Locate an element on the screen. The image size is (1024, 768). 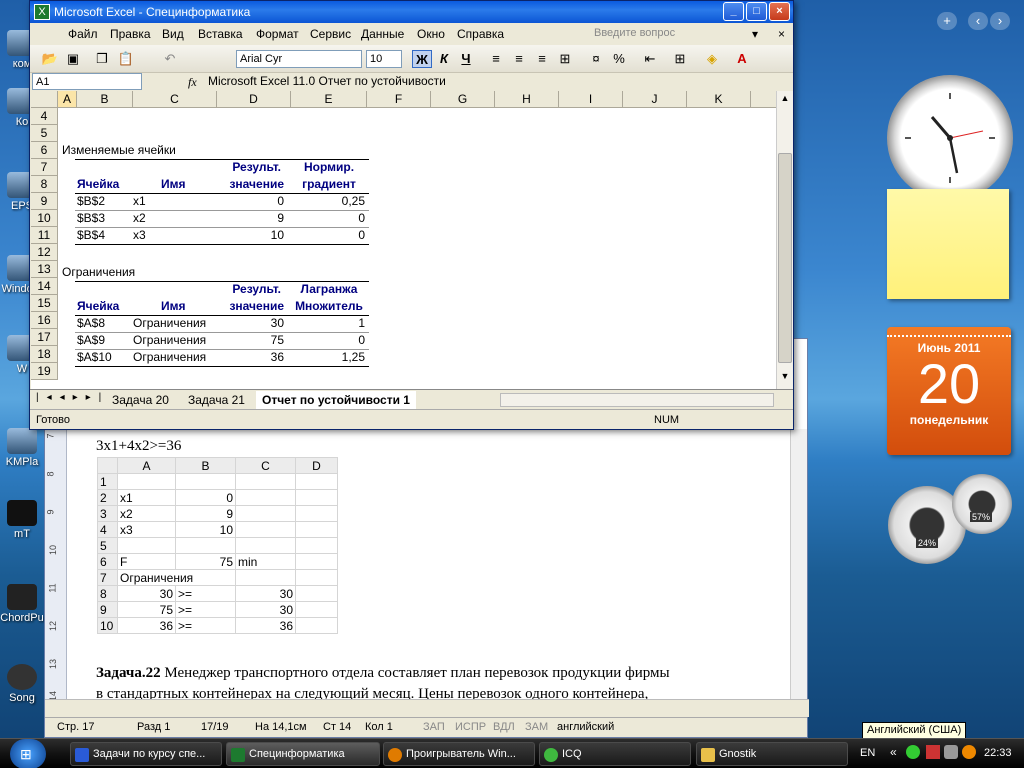
borders-icon: ⊞ is located at coordinates (680, 59).